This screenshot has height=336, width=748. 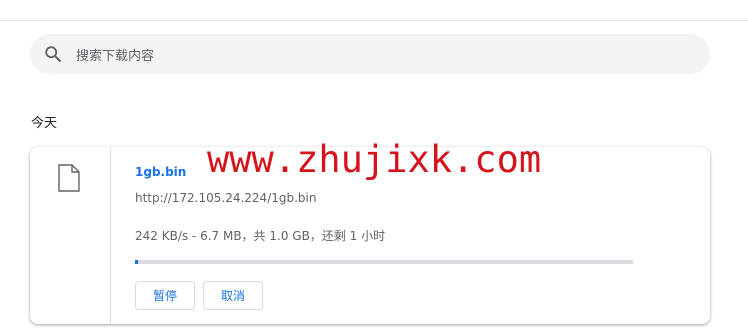 What do you see at coordinates (226, 198) in the screenshot?
I see `download-url: http://172.105.24.224/1gb.bin` at bounding box center [226, 198].